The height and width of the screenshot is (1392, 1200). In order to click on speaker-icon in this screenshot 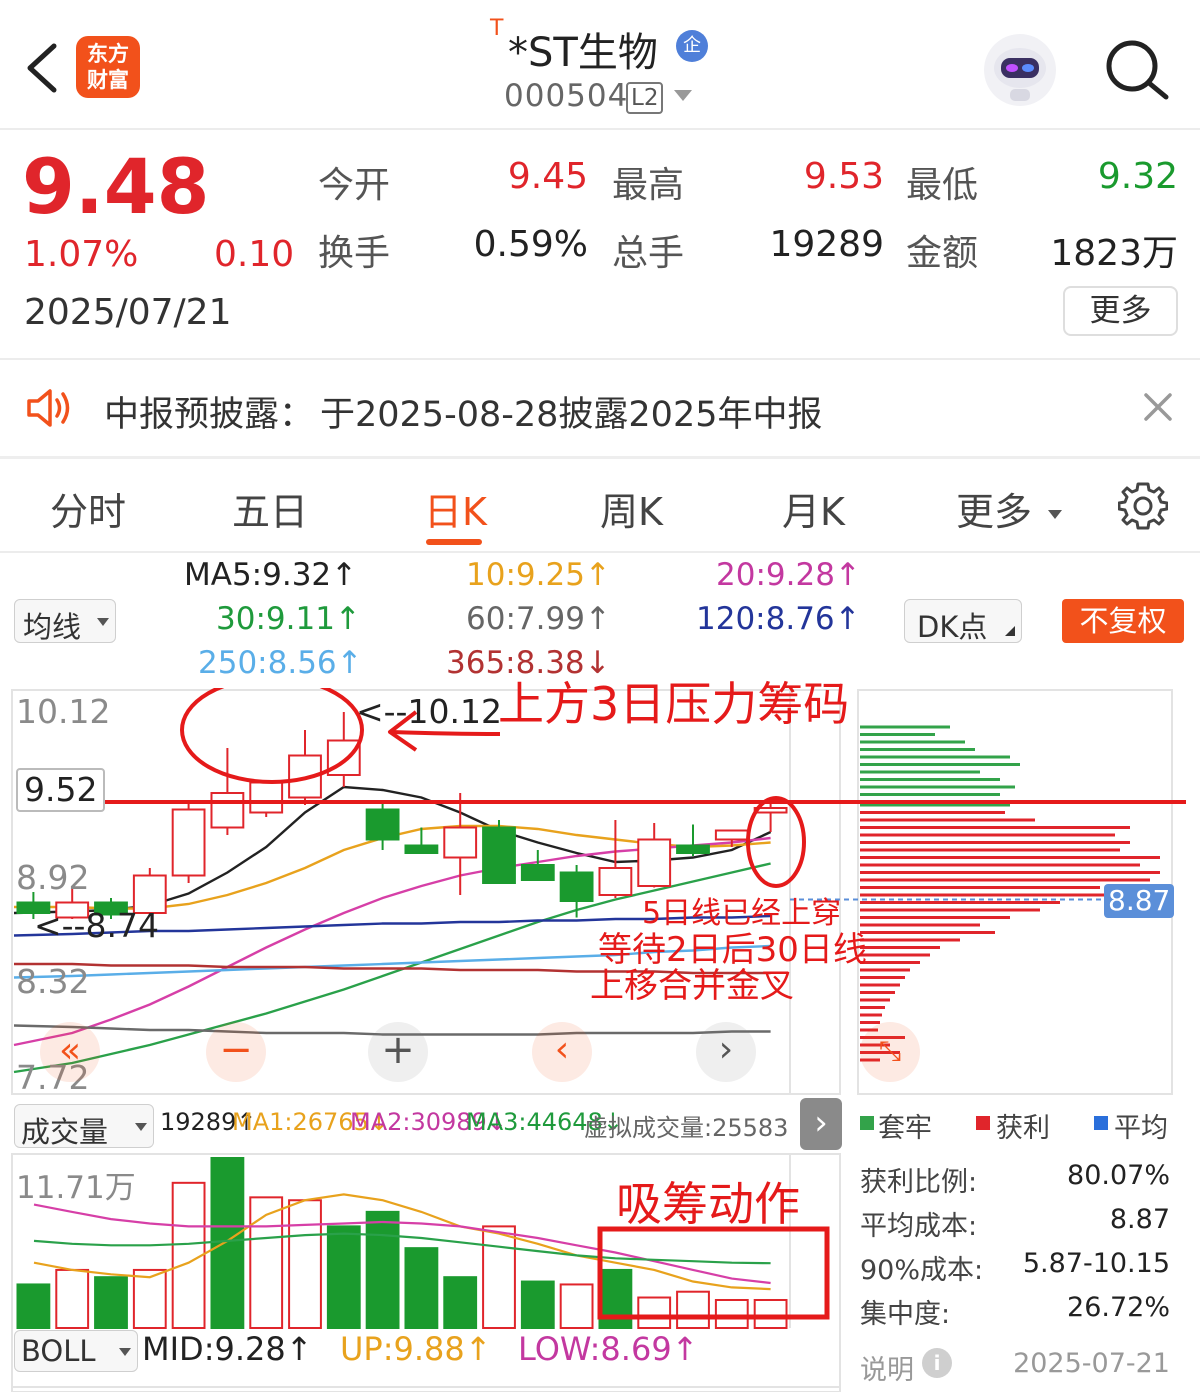, I will do `click(48, 408)`.